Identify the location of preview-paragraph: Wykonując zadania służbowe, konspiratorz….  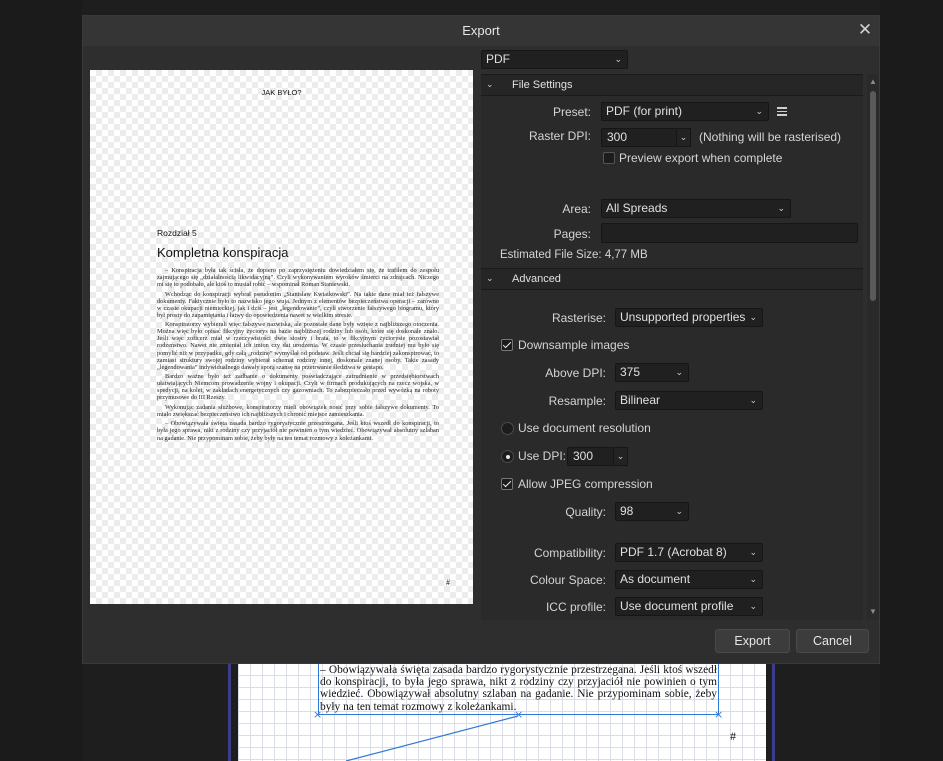
(298, 410).